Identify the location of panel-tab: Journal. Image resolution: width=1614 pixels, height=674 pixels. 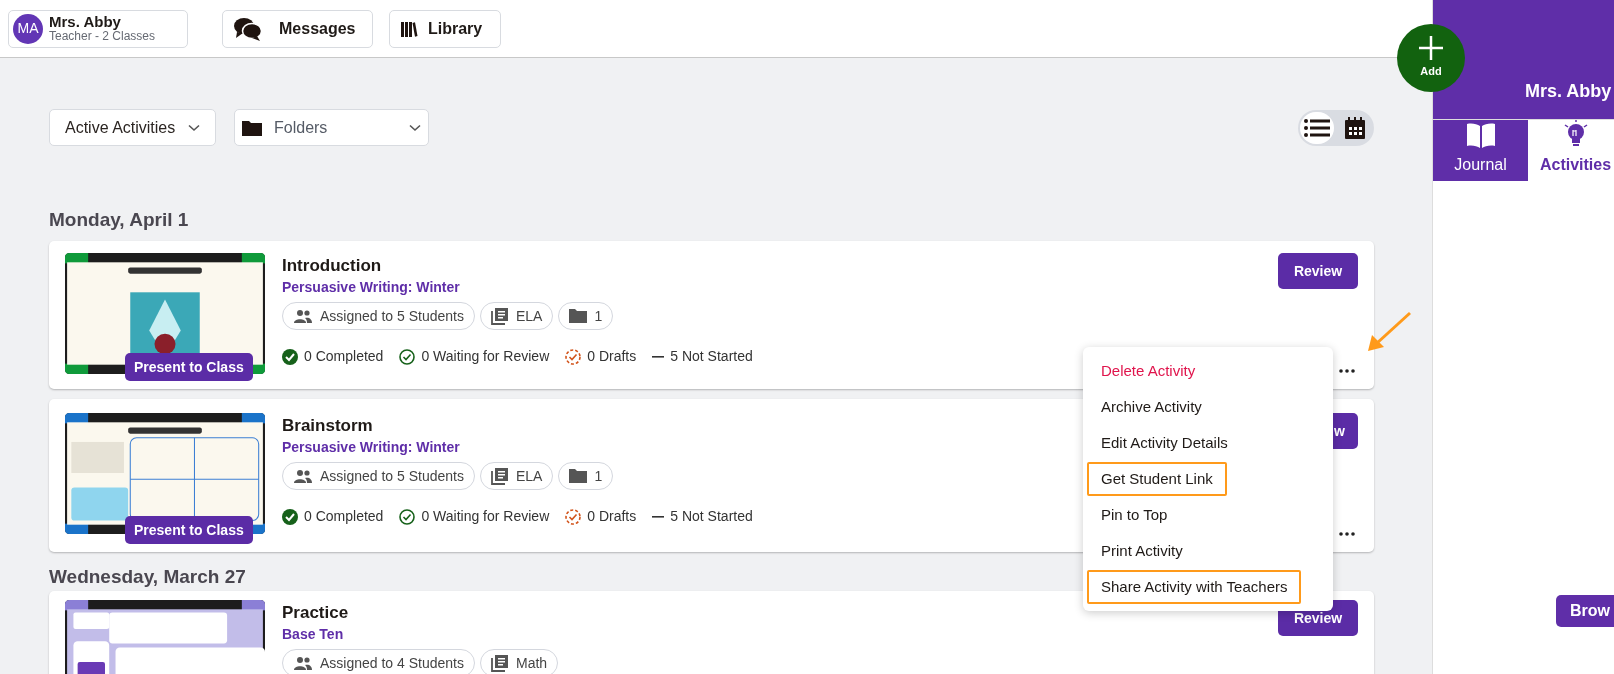
(1480, 150).